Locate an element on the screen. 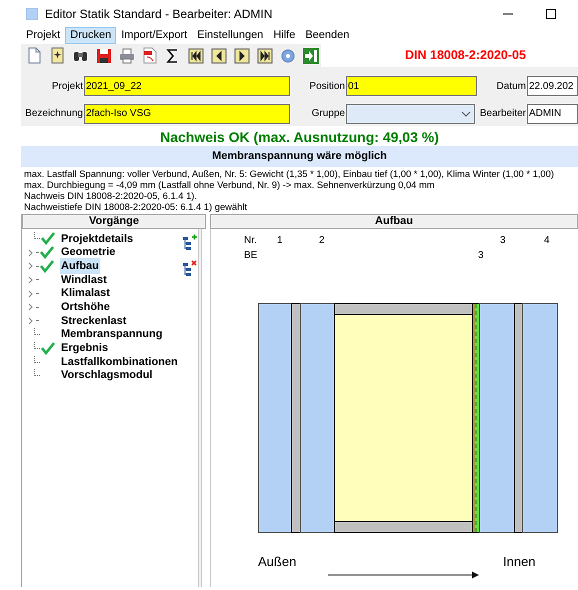 The image size is (578, 590). layer-number: 1 is located at coordinates (280, 241).